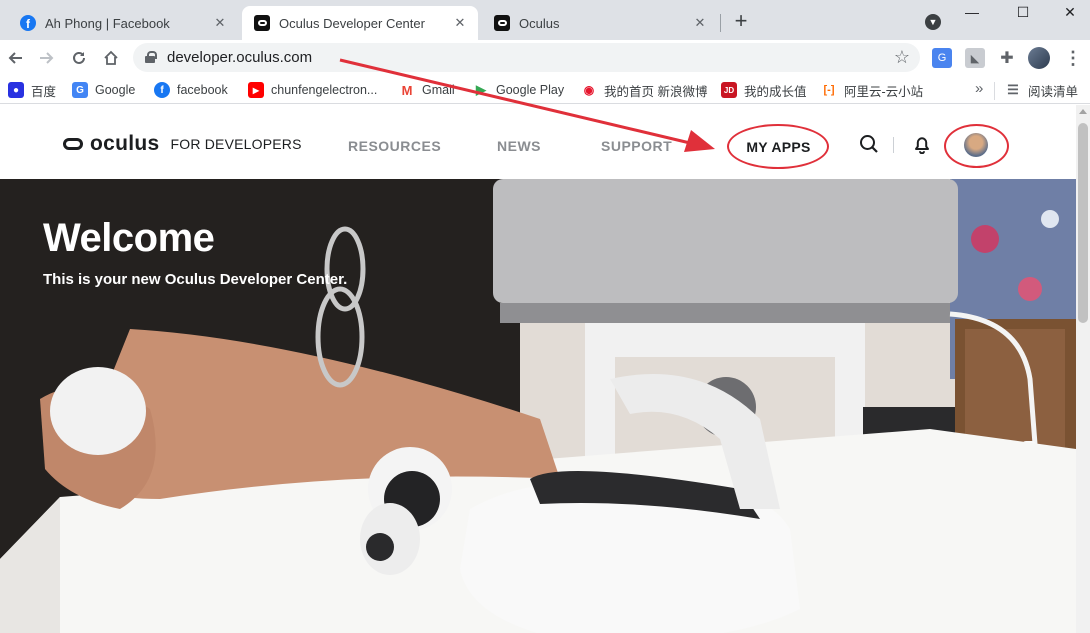  I want to click on bookmark-aliyun: [-] 阿里云-云小站, so click(872, 90).